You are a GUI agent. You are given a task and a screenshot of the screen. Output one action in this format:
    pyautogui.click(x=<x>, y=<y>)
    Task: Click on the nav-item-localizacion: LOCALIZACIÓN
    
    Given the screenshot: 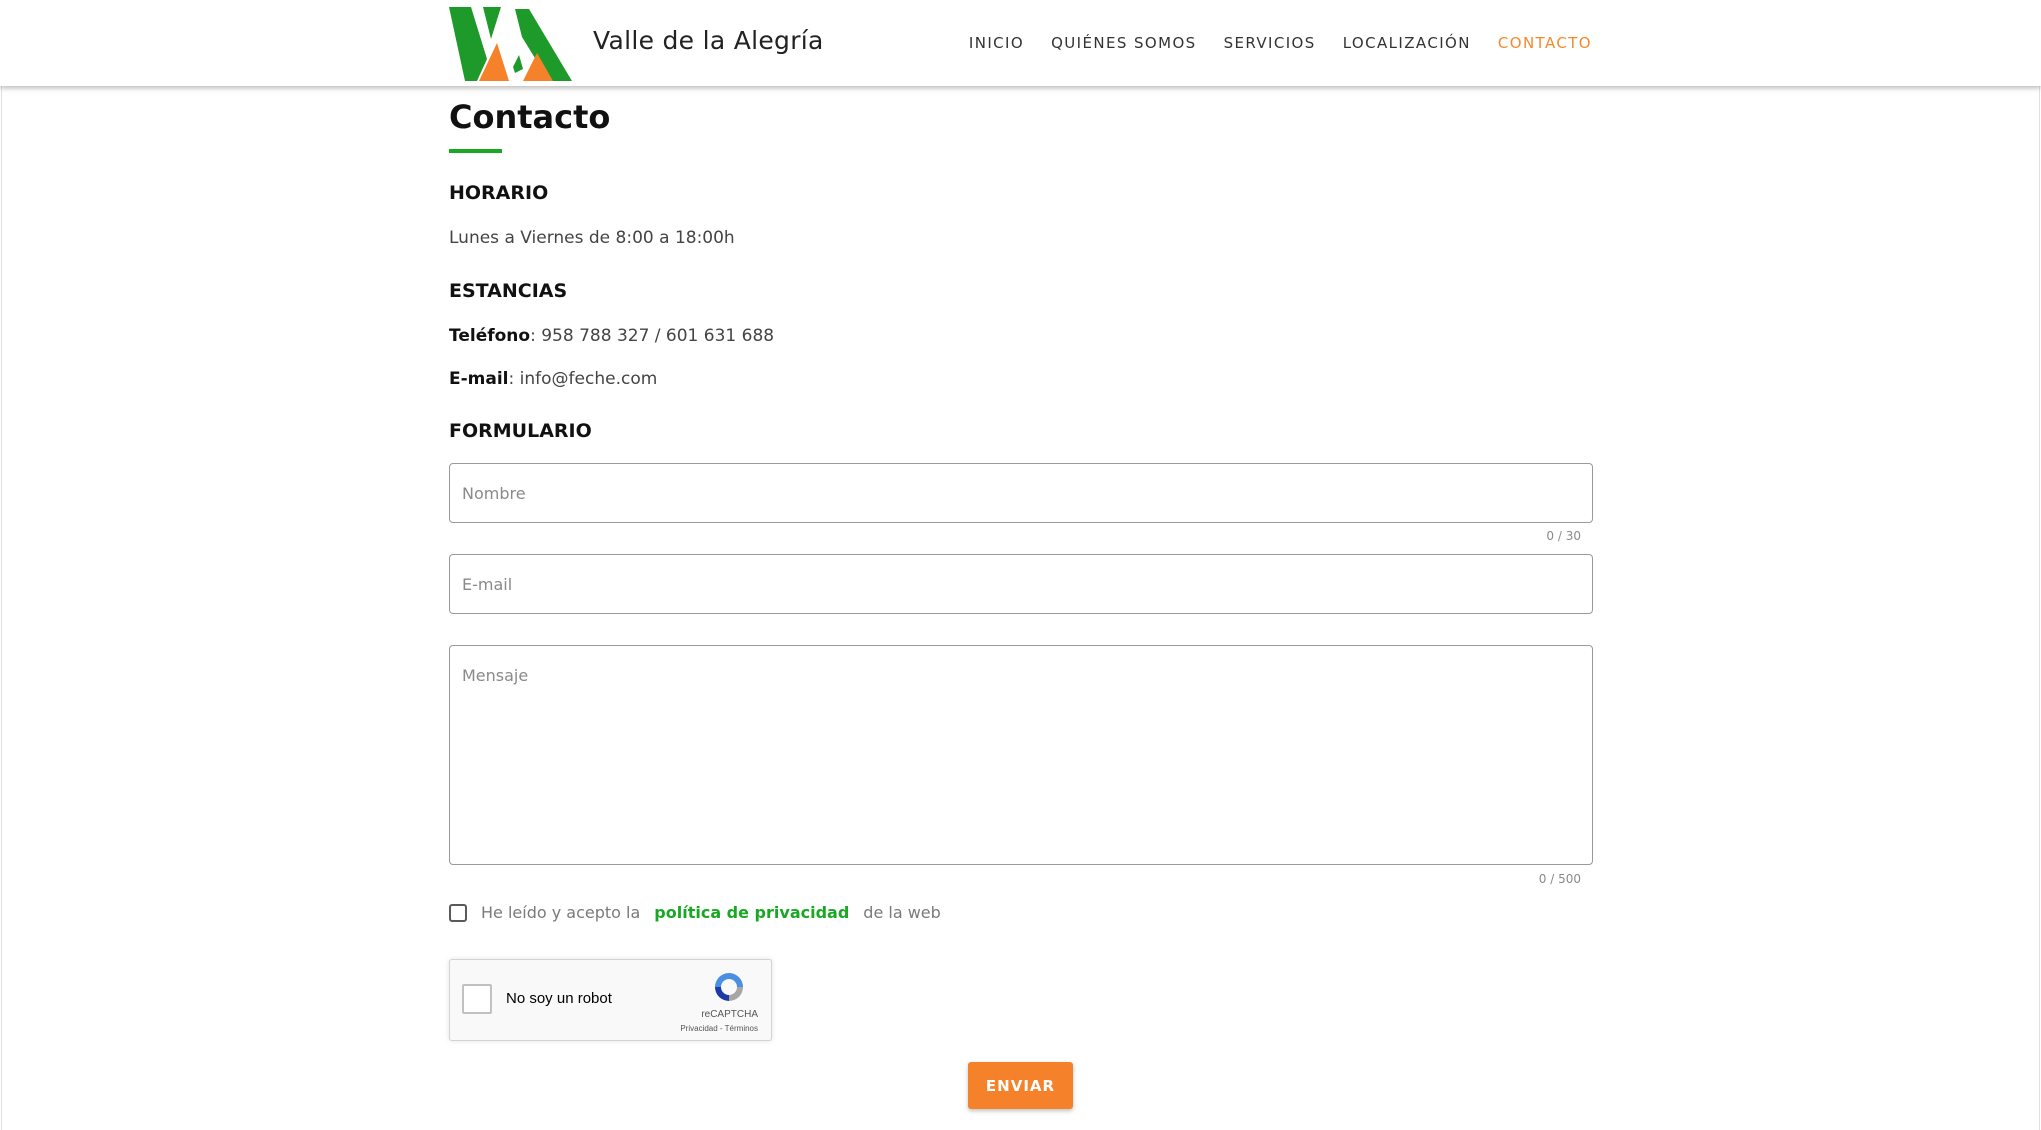 What is the action you would take?
    pyautogui.click(x=1407, y=43)
    